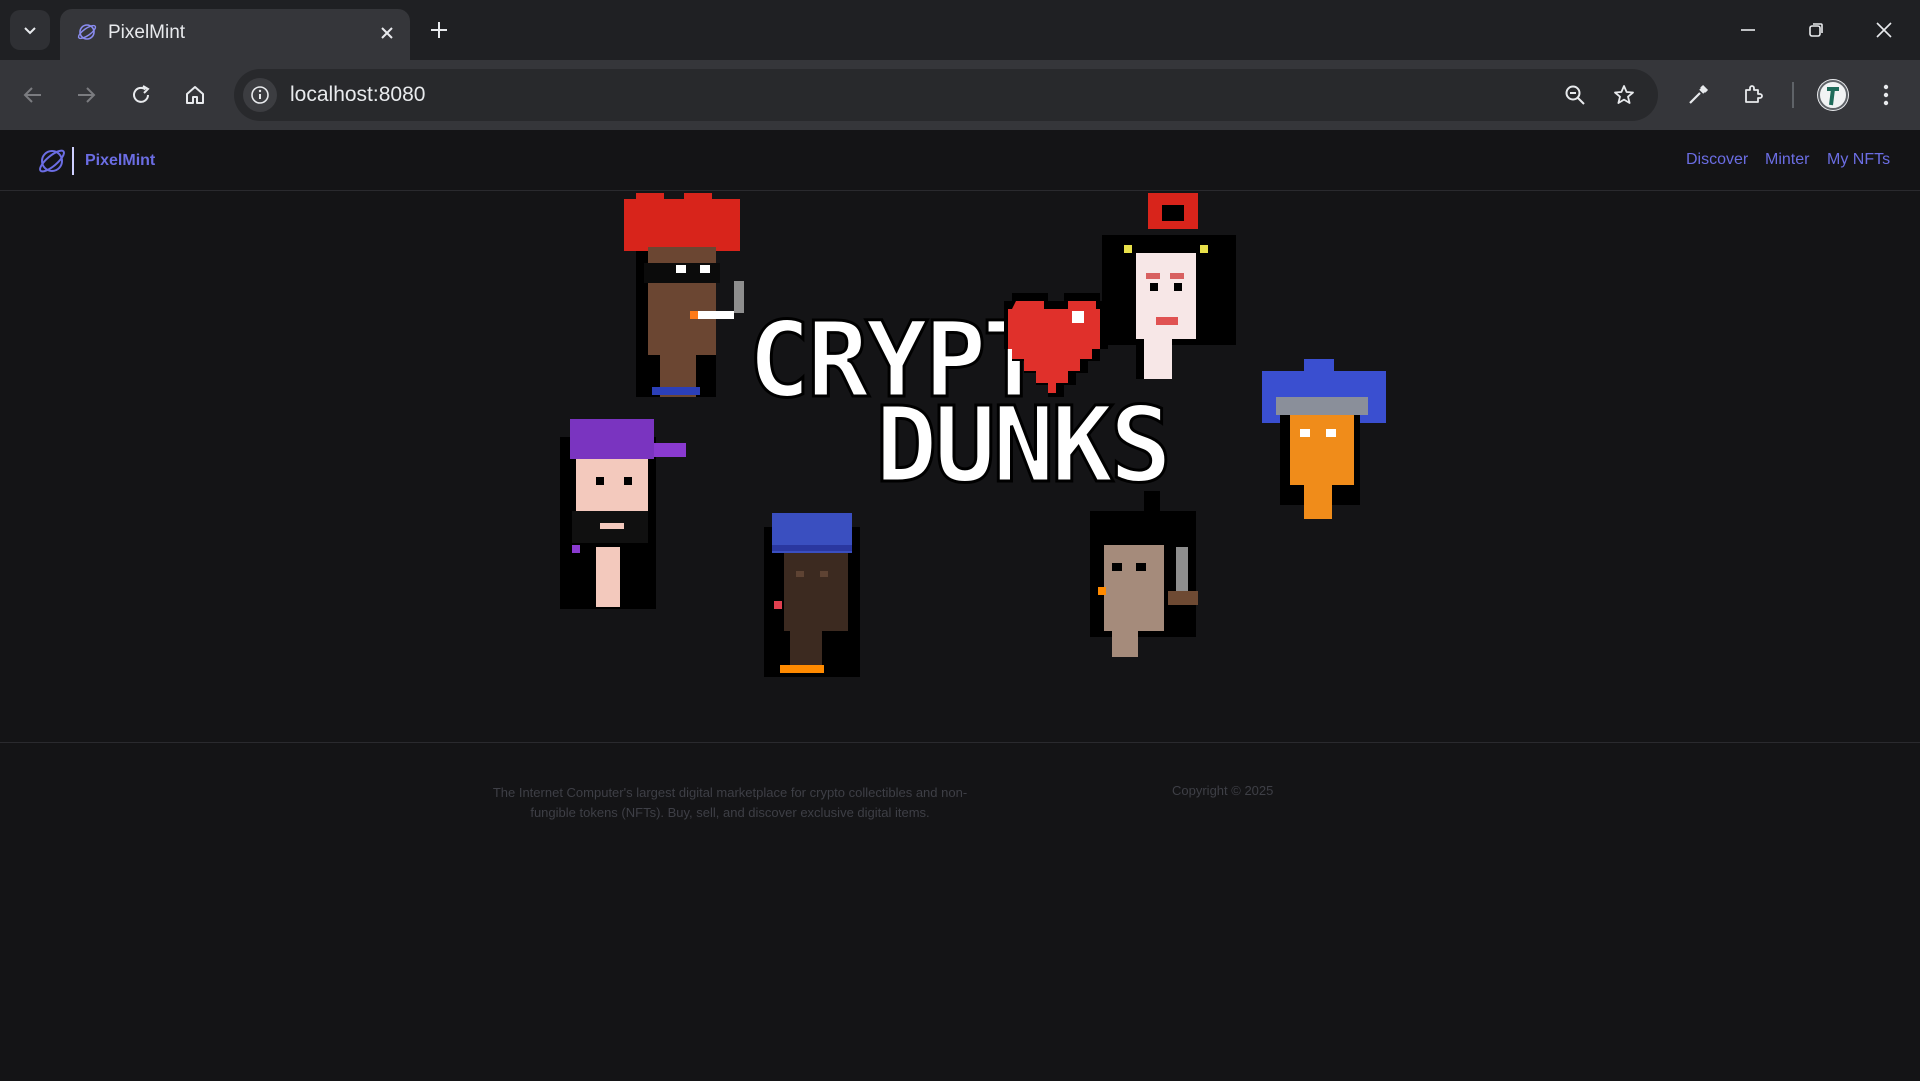 This screenshot has height=1081, width=1920. What do you see at coordinates (1858, 160) in the screenshot?
I see `nav-my-nfts: My NFTs` at bounding box center [1858, 160].